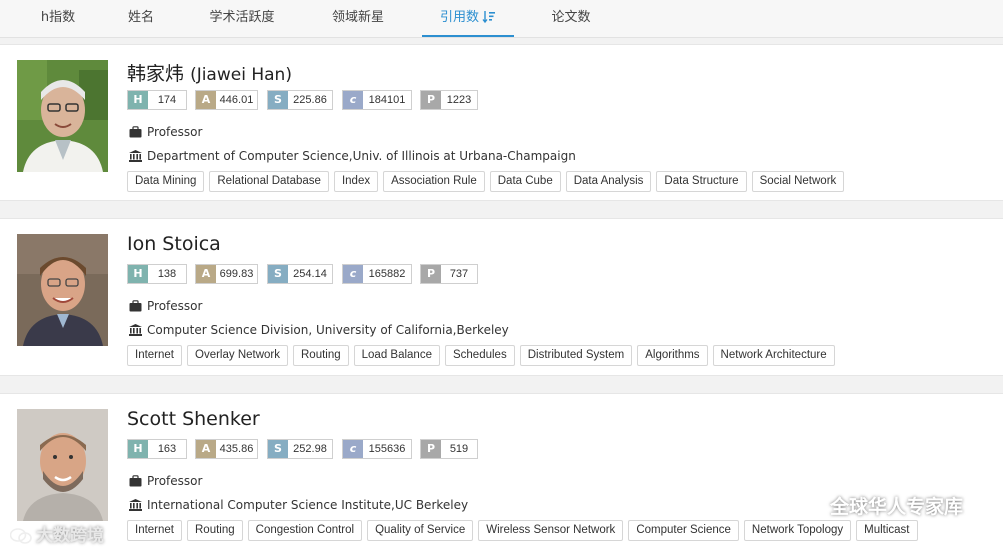 The width and height of the screenshot is (1003, 550). Describe the element at coordinates (269, 181) in the screenshot. I see `research-tag: Relational Database` at that location.